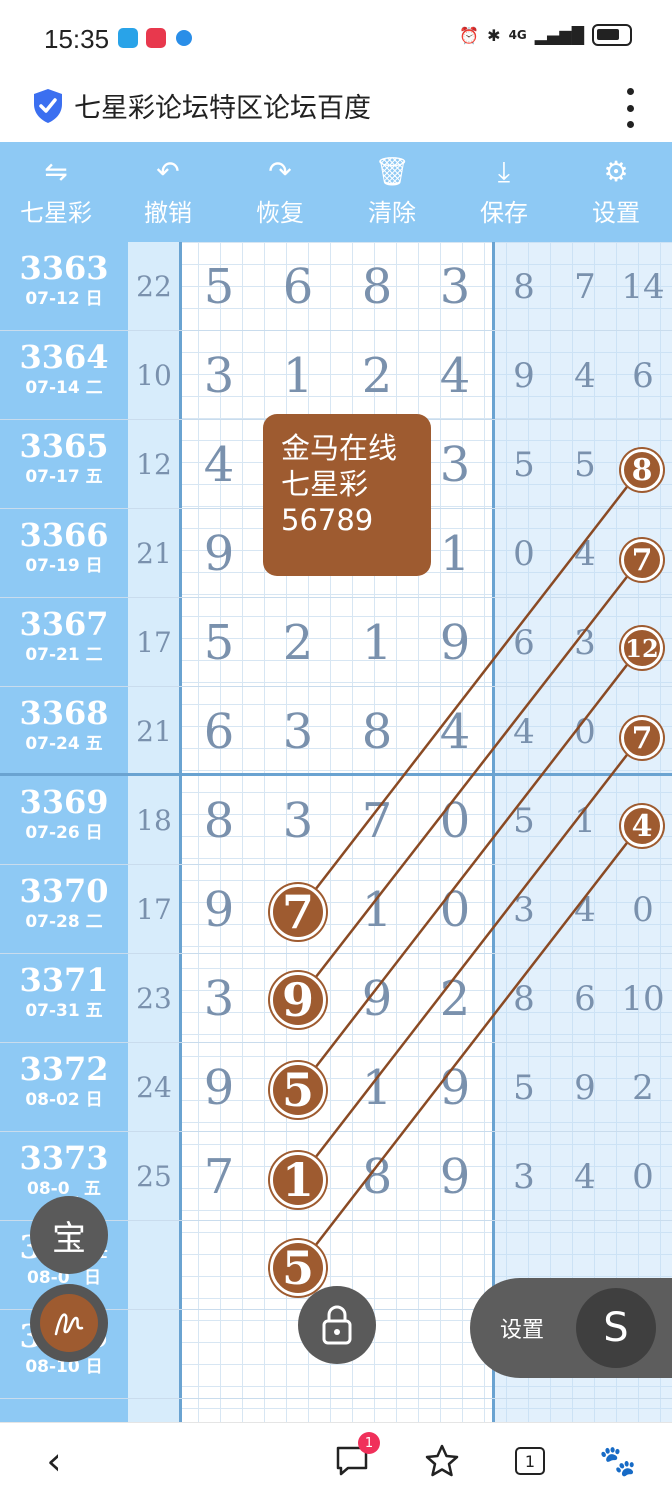  What do you see at coordinates (154, 1354) in the screenshot?
I see `sum-cell` at bounding box center [154, 1354].